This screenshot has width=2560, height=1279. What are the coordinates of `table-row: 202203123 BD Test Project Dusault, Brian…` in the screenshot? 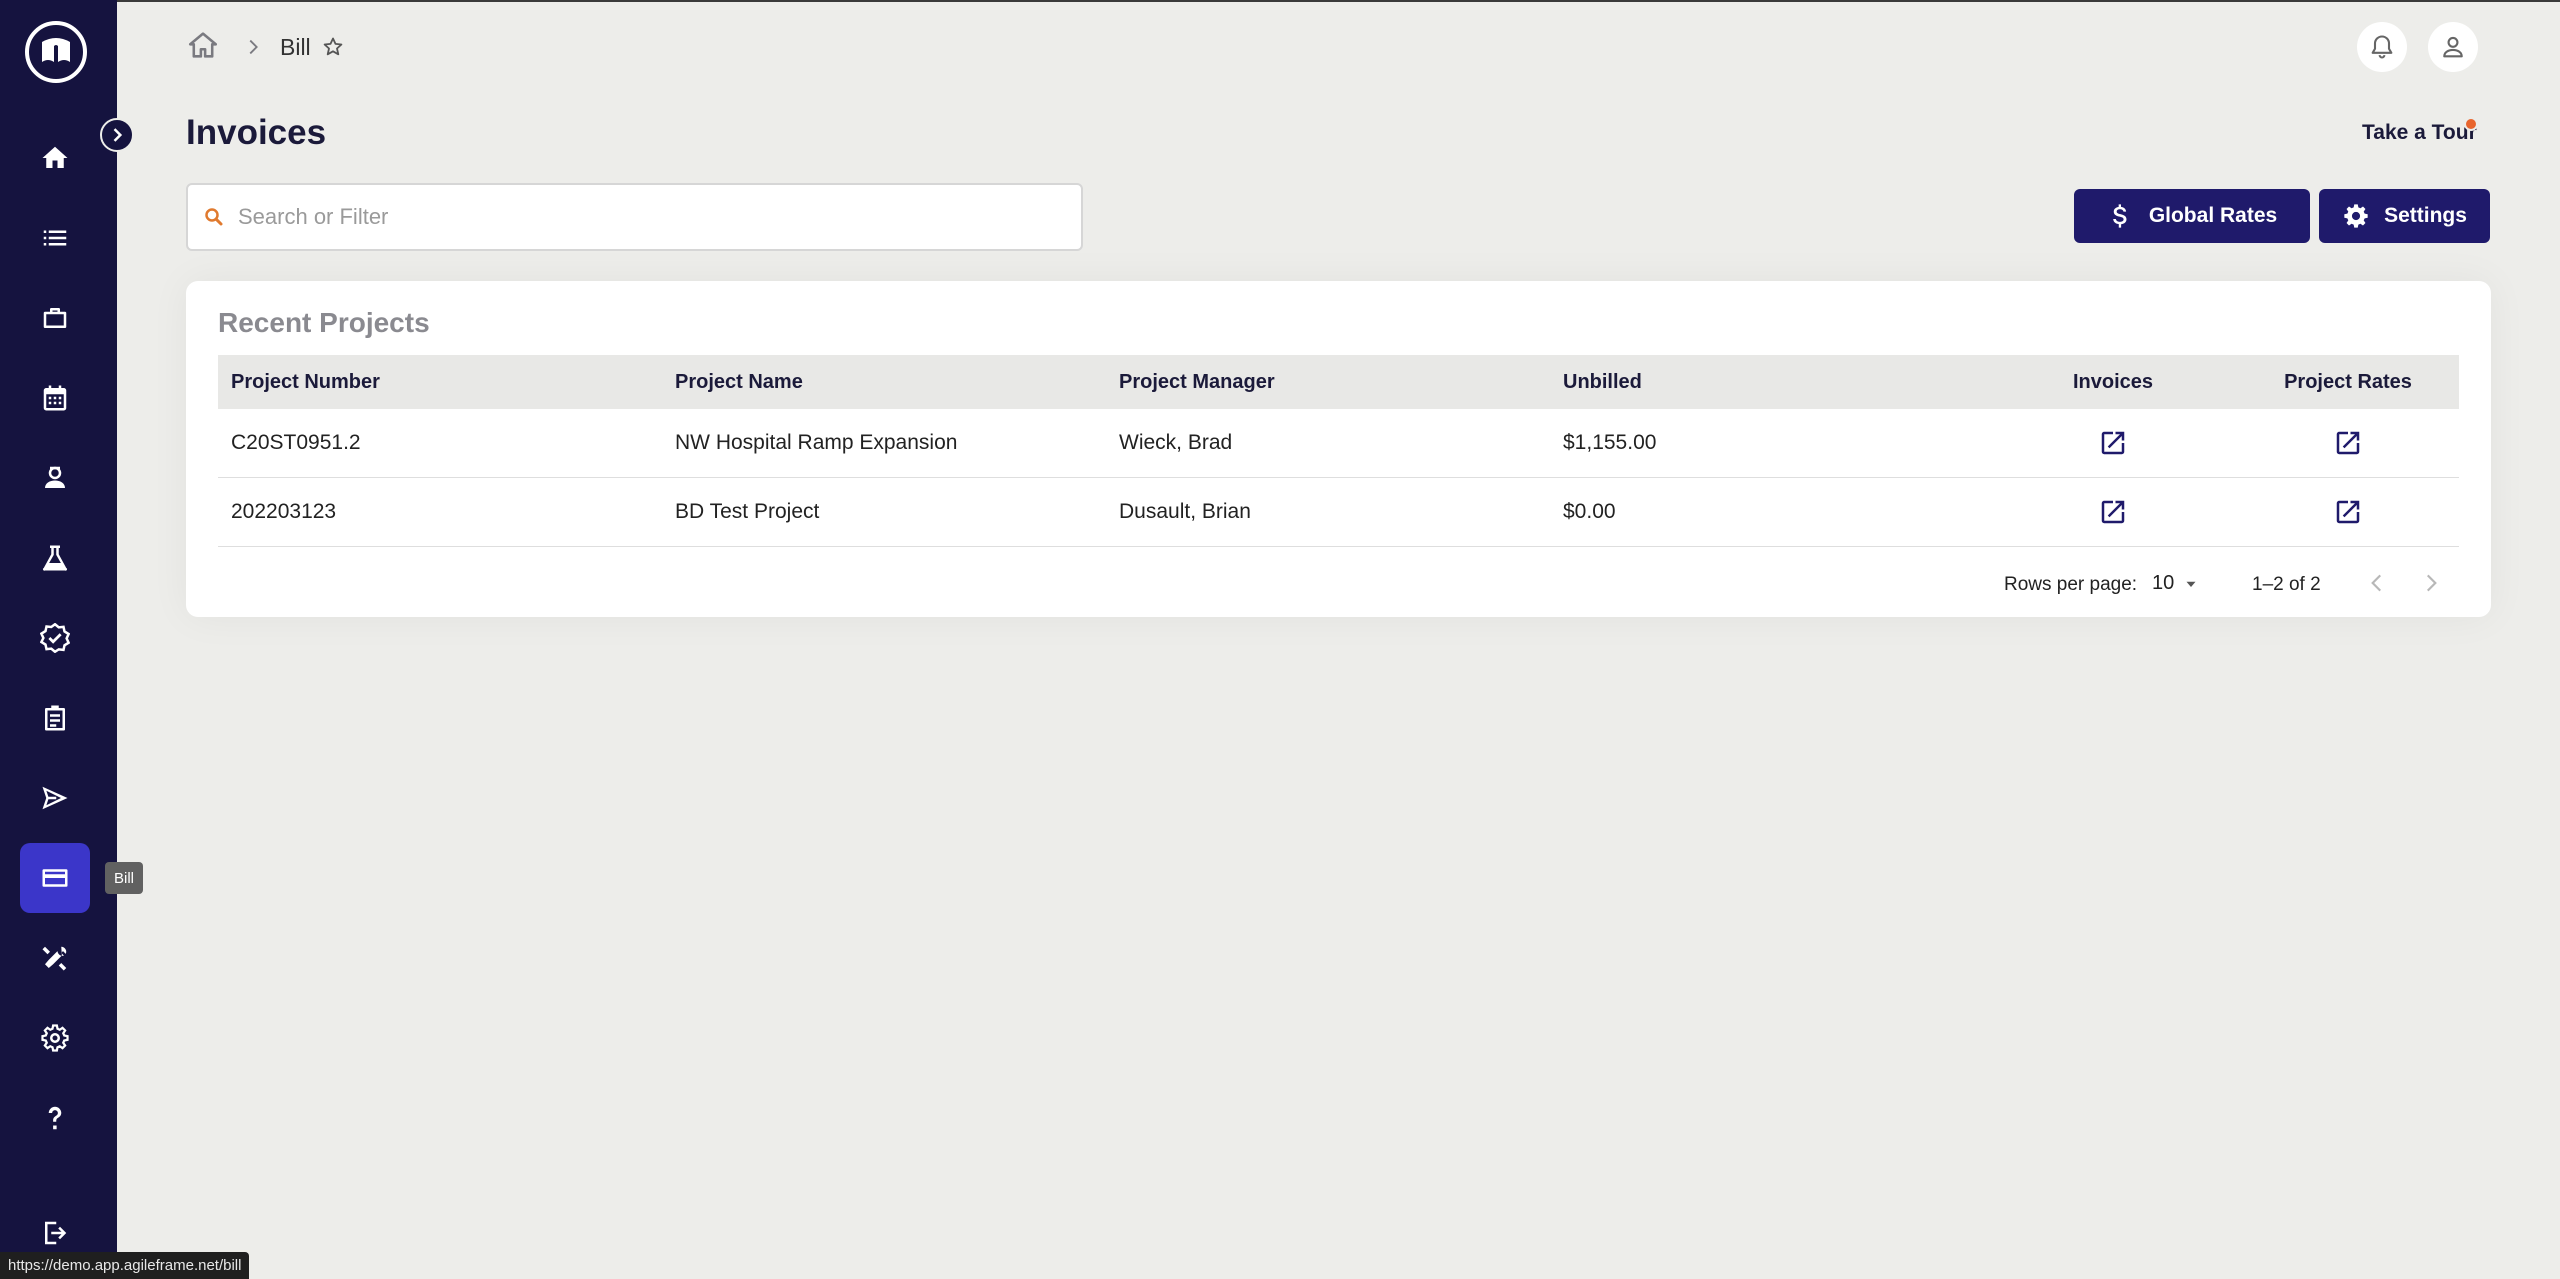 It's located at (1338, 512).